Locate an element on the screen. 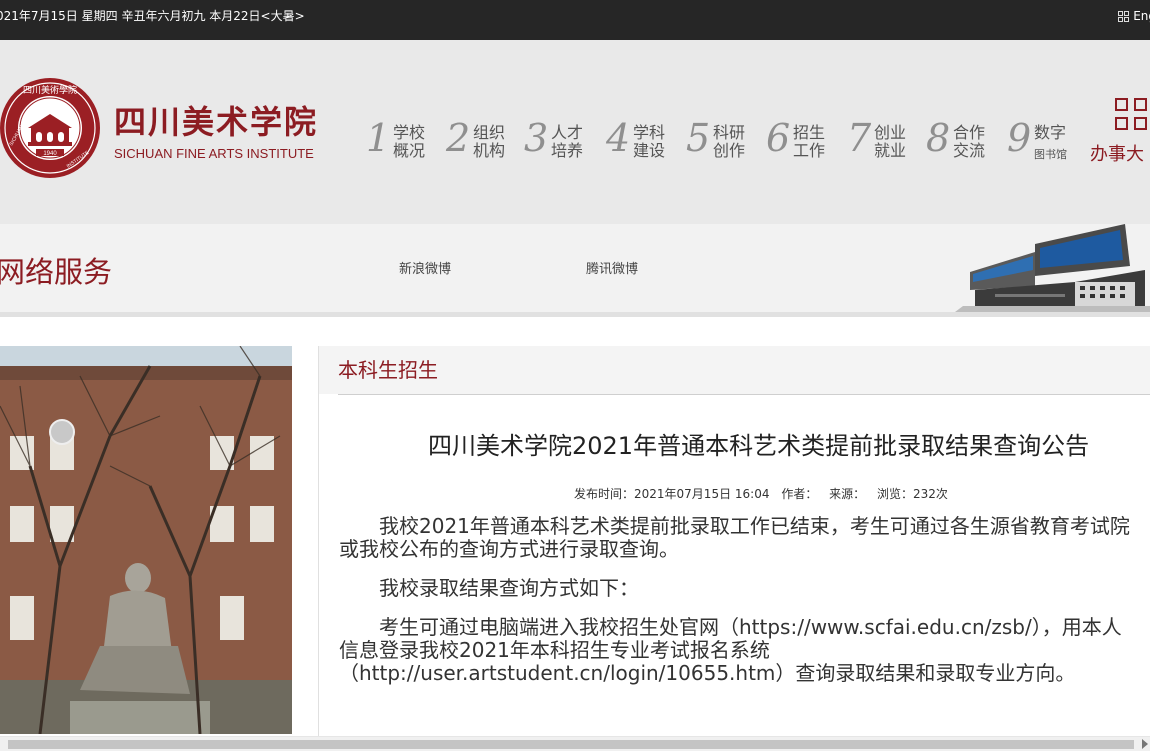 Image resolution: width=1150 pixels, height=751 pixels. source: 来源： is located at coordinates (847, 494).